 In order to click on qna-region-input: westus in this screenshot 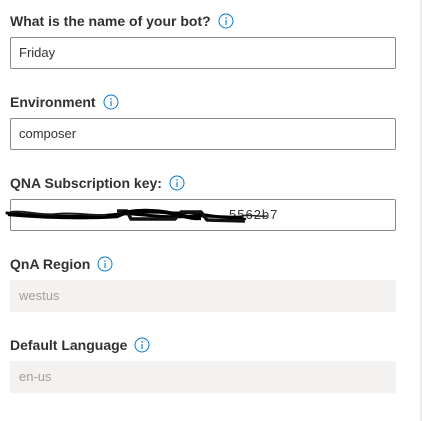, I will do `click(203, 296)`.